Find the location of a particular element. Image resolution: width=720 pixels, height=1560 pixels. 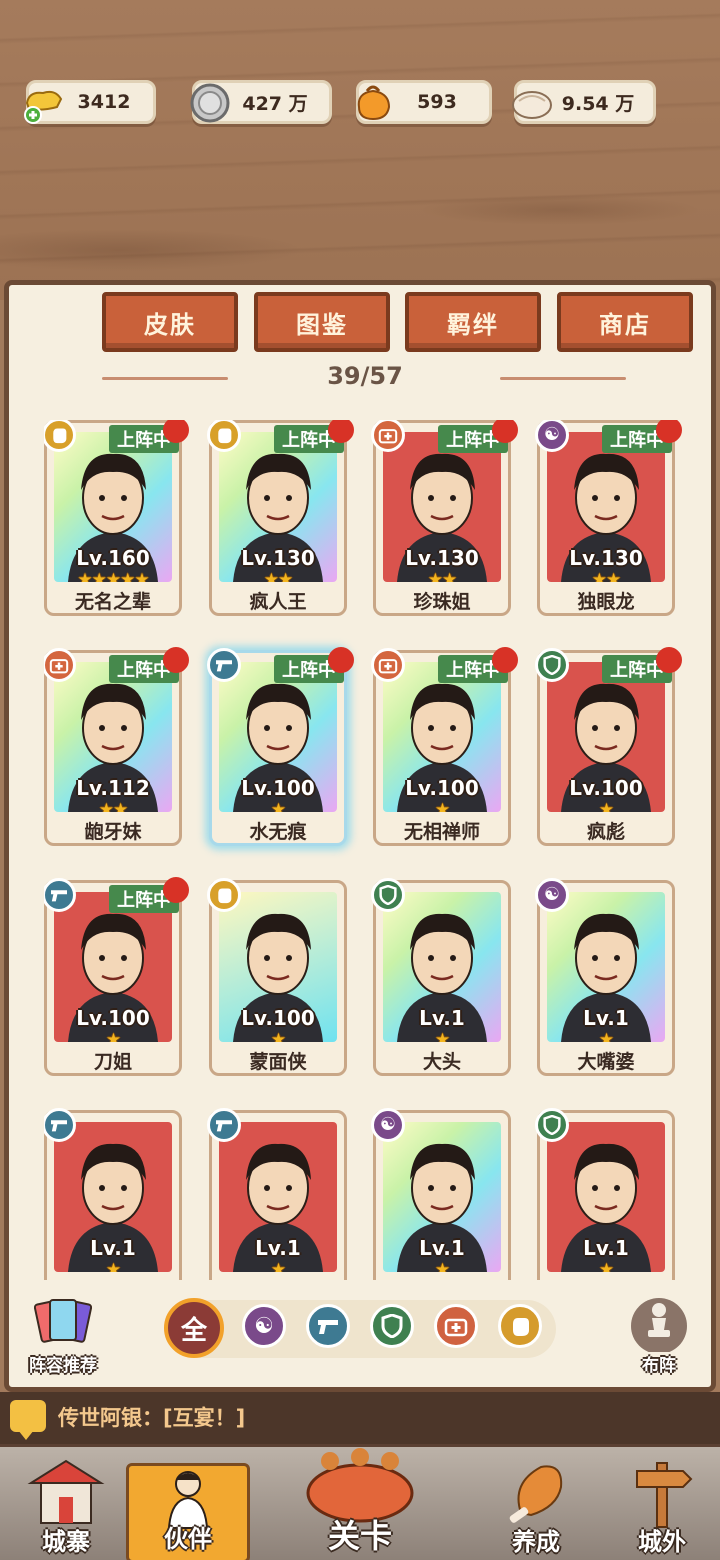

partner-card: Lv.130 ★★ 独眼龙 ☯ 上阵中 is located at coordinates (608, 518).